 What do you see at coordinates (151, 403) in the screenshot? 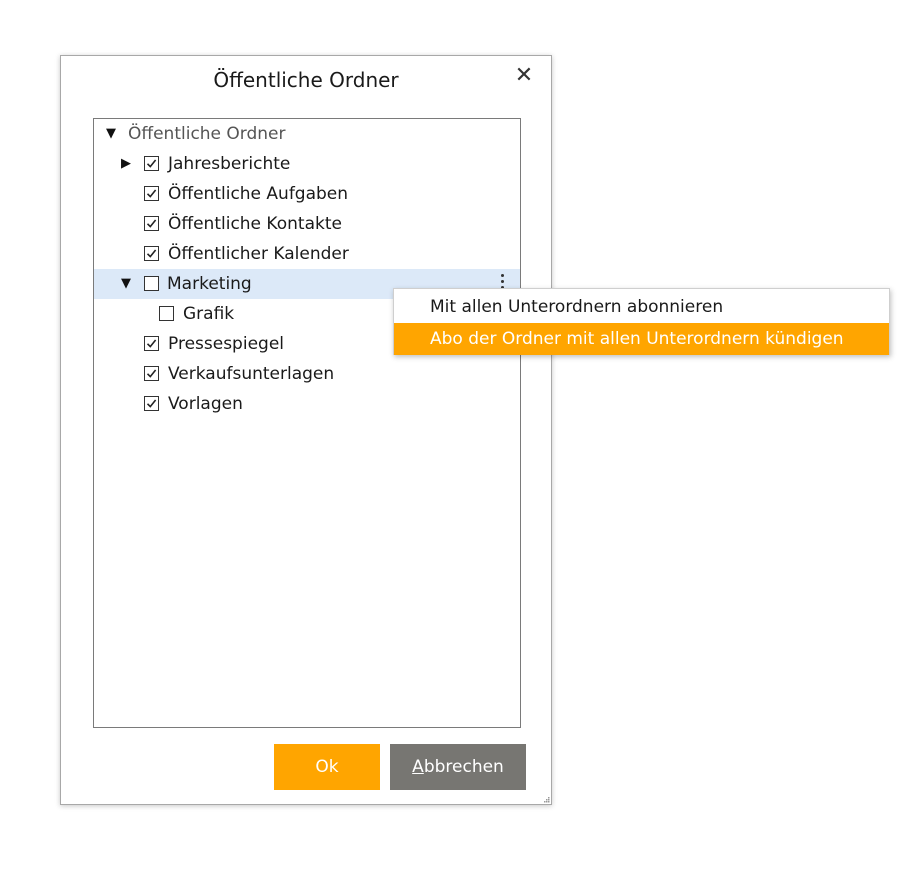
I see `checkbox-vorlagen` at bounding box center [151, 403].